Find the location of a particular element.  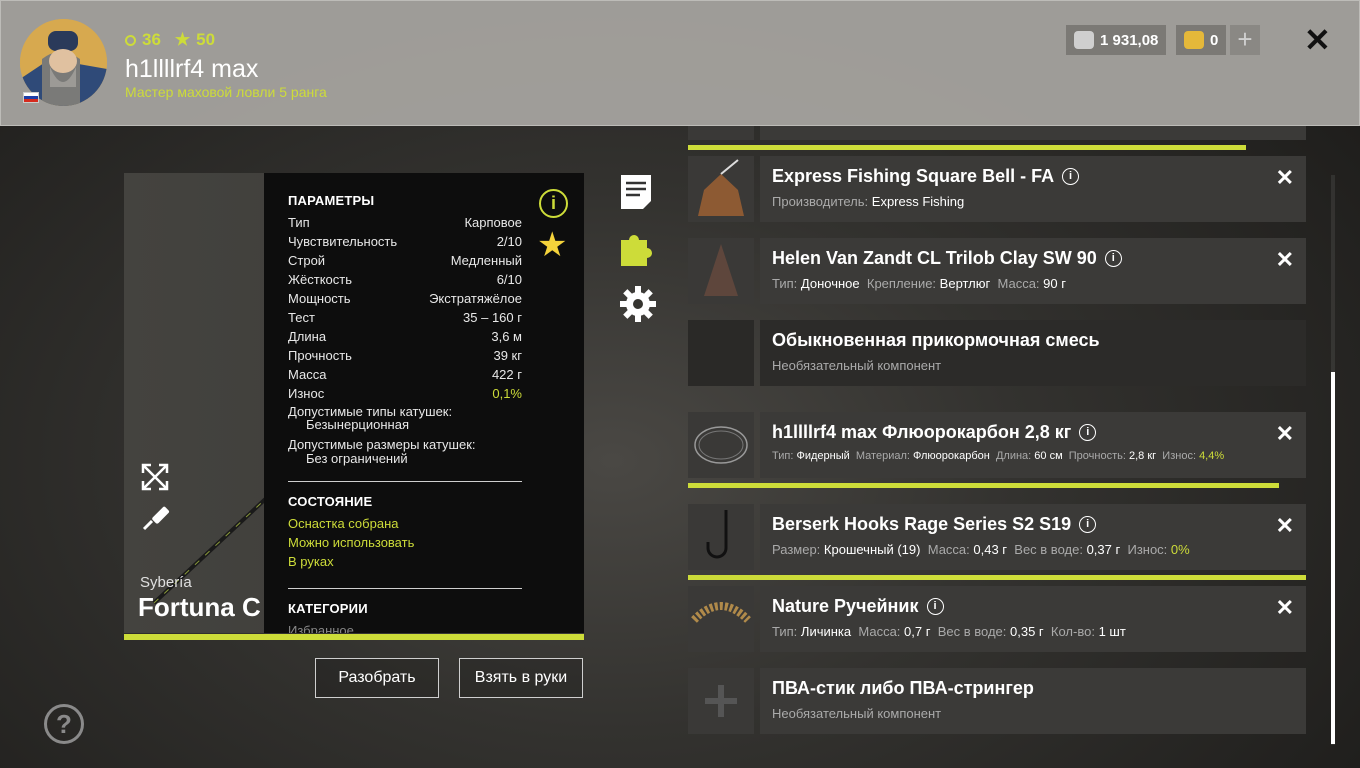

item-desc: Производитель: Express Fishing is located at coordinates (868, 201).